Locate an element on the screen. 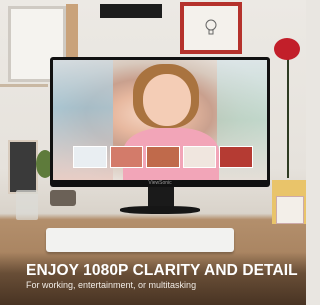 Image resolution: width=320 pixels, height=305 pixels. keyboard is located at coordinates (140, 240).